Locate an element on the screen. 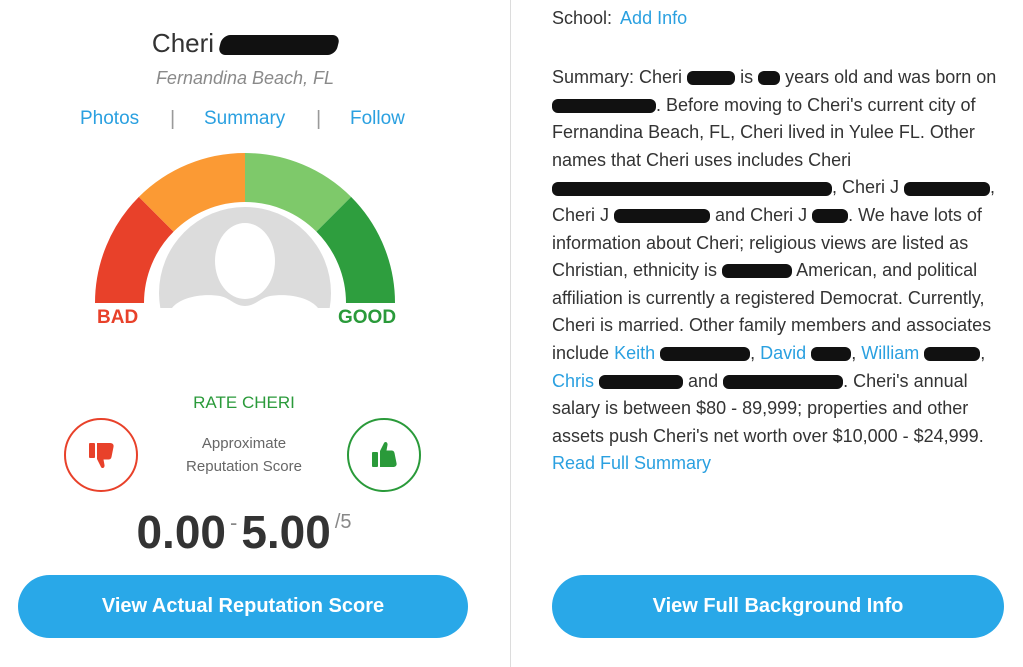 Image resolution: width=1023 pixels, height=667 pixels. thumbs-up-button is located at coordinates (384, 455).